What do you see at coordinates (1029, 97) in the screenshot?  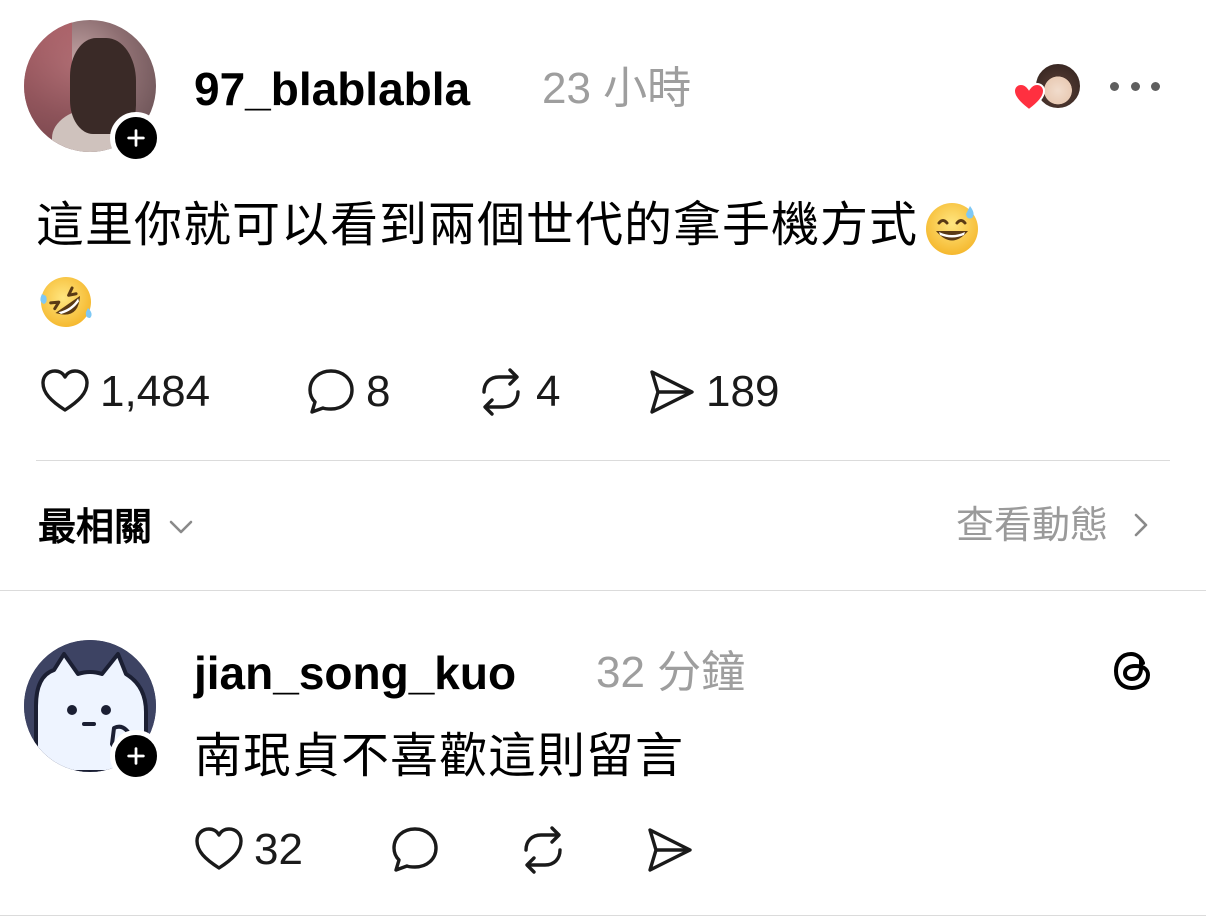 I see `heart-filled-icon` at bounding box center [1029, 97].